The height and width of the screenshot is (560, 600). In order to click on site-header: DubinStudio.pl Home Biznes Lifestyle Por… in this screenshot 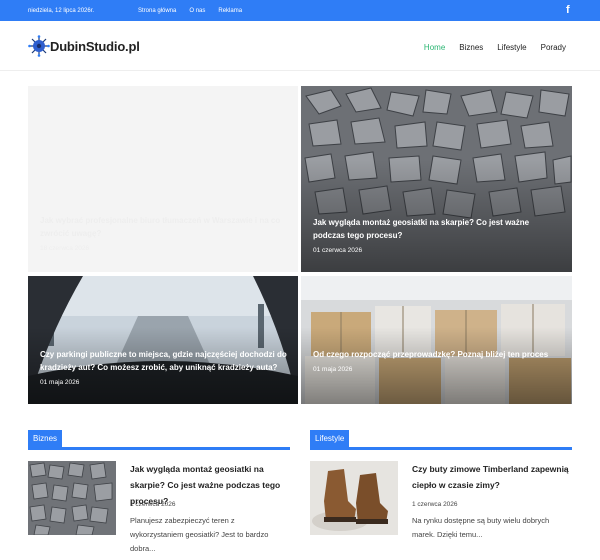, I will do `click(300, 46)`.